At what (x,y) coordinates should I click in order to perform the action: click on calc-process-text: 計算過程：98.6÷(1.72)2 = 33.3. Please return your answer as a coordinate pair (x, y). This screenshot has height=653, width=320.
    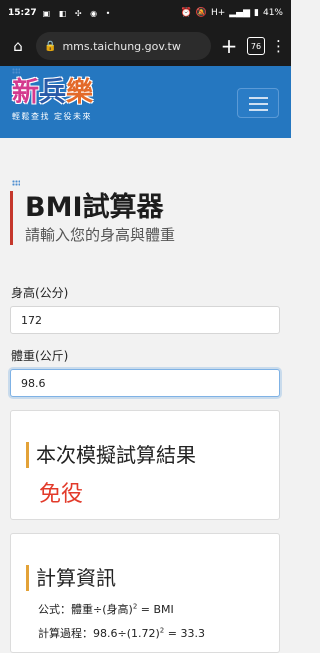
    Looking at the image, I should click on (121, 633).